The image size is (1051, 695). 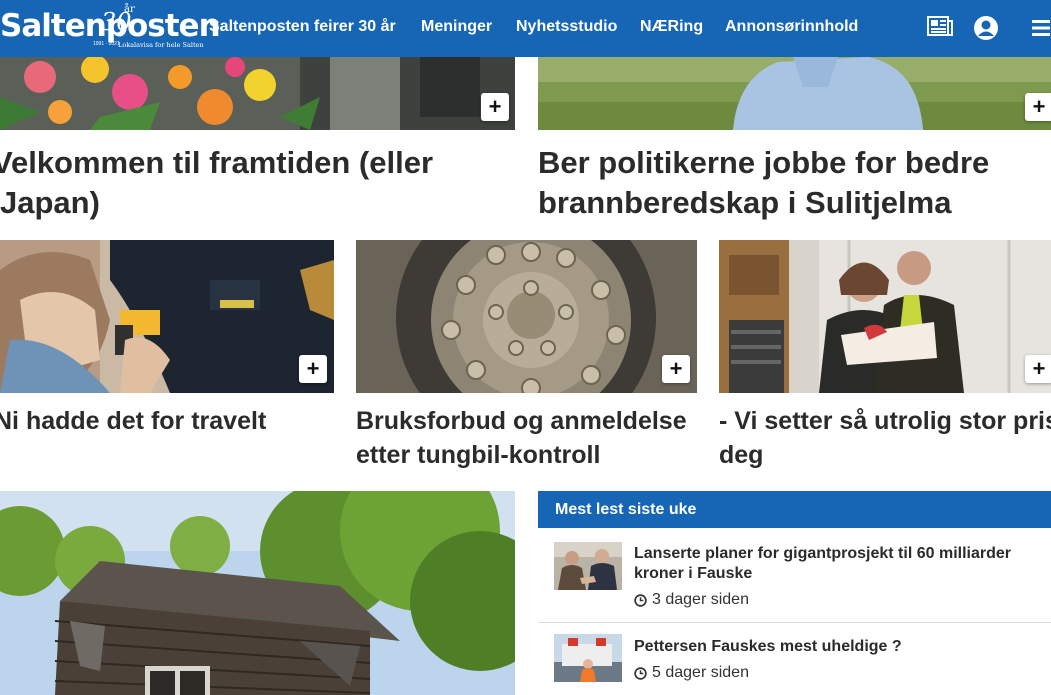 I want to click on most-read-timestamp: 5 dager siden, so click(x=691, y=673).